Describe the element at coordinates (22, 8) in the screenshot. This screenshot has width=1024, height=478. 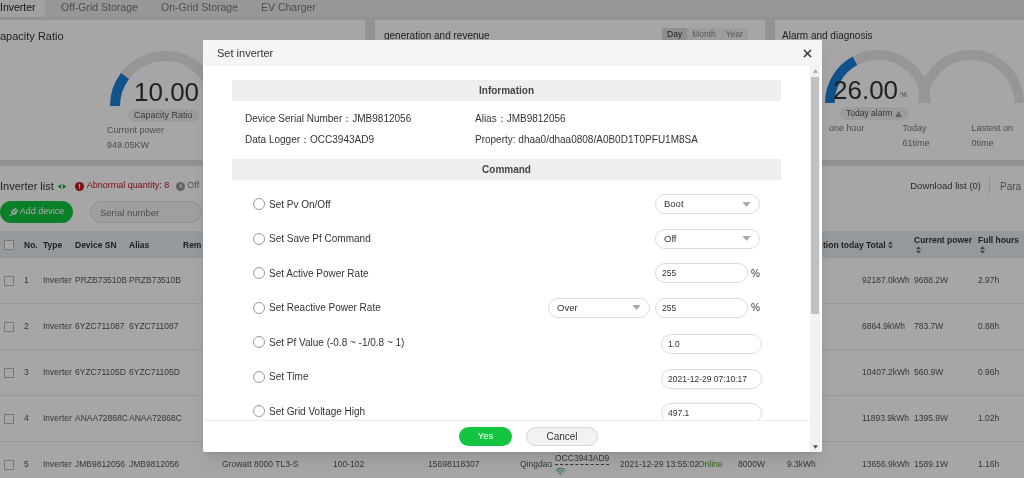
I see `tab: Inverter` at that location.